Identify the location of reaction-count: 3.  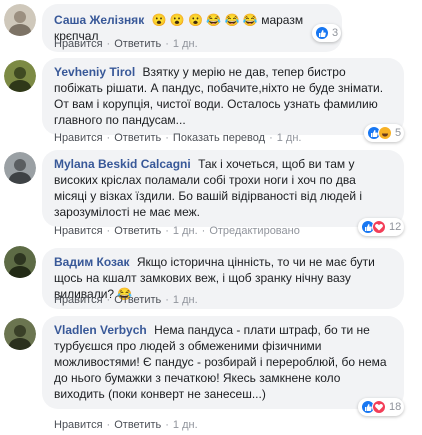
(335, 33).